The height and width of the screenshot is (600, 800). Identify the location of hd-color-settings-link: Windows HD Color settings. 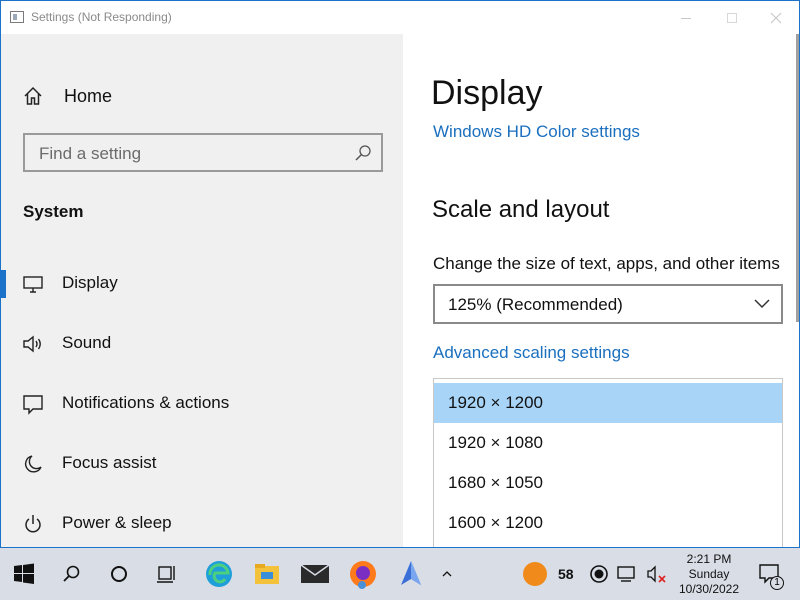
(536, 132).